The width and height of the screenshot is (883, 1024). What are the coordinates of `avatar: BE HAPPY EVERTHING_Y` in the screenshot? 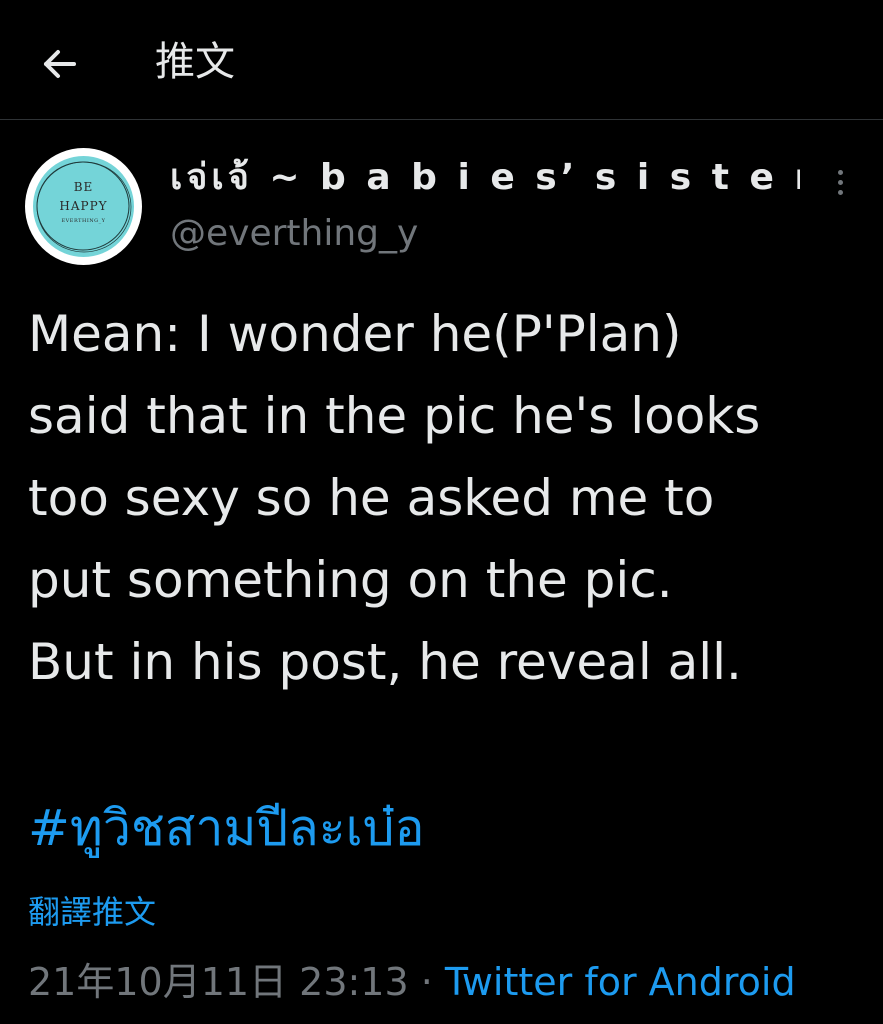 It's located at (83, 206).